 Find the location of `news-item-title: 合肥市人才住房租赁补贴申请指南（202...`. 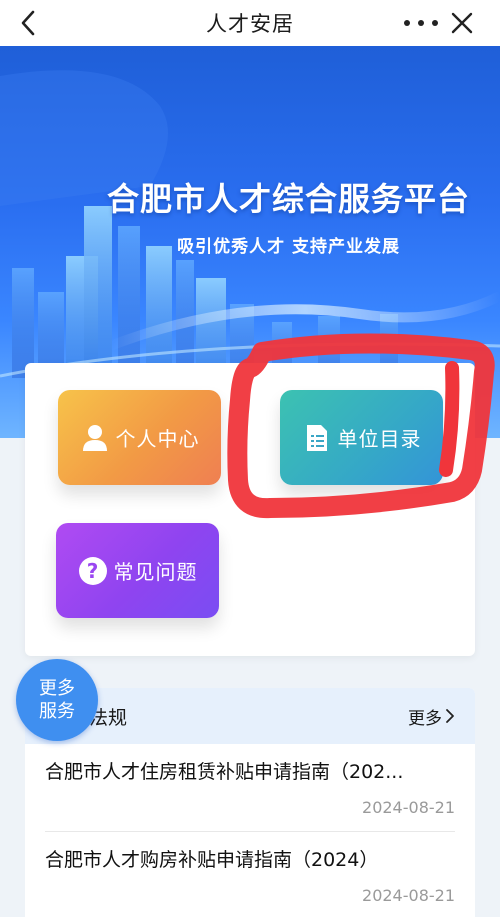

news-item-title: 合肥市人才住房租赁补贴申请指南（202... is located at coordinates (224, 772).